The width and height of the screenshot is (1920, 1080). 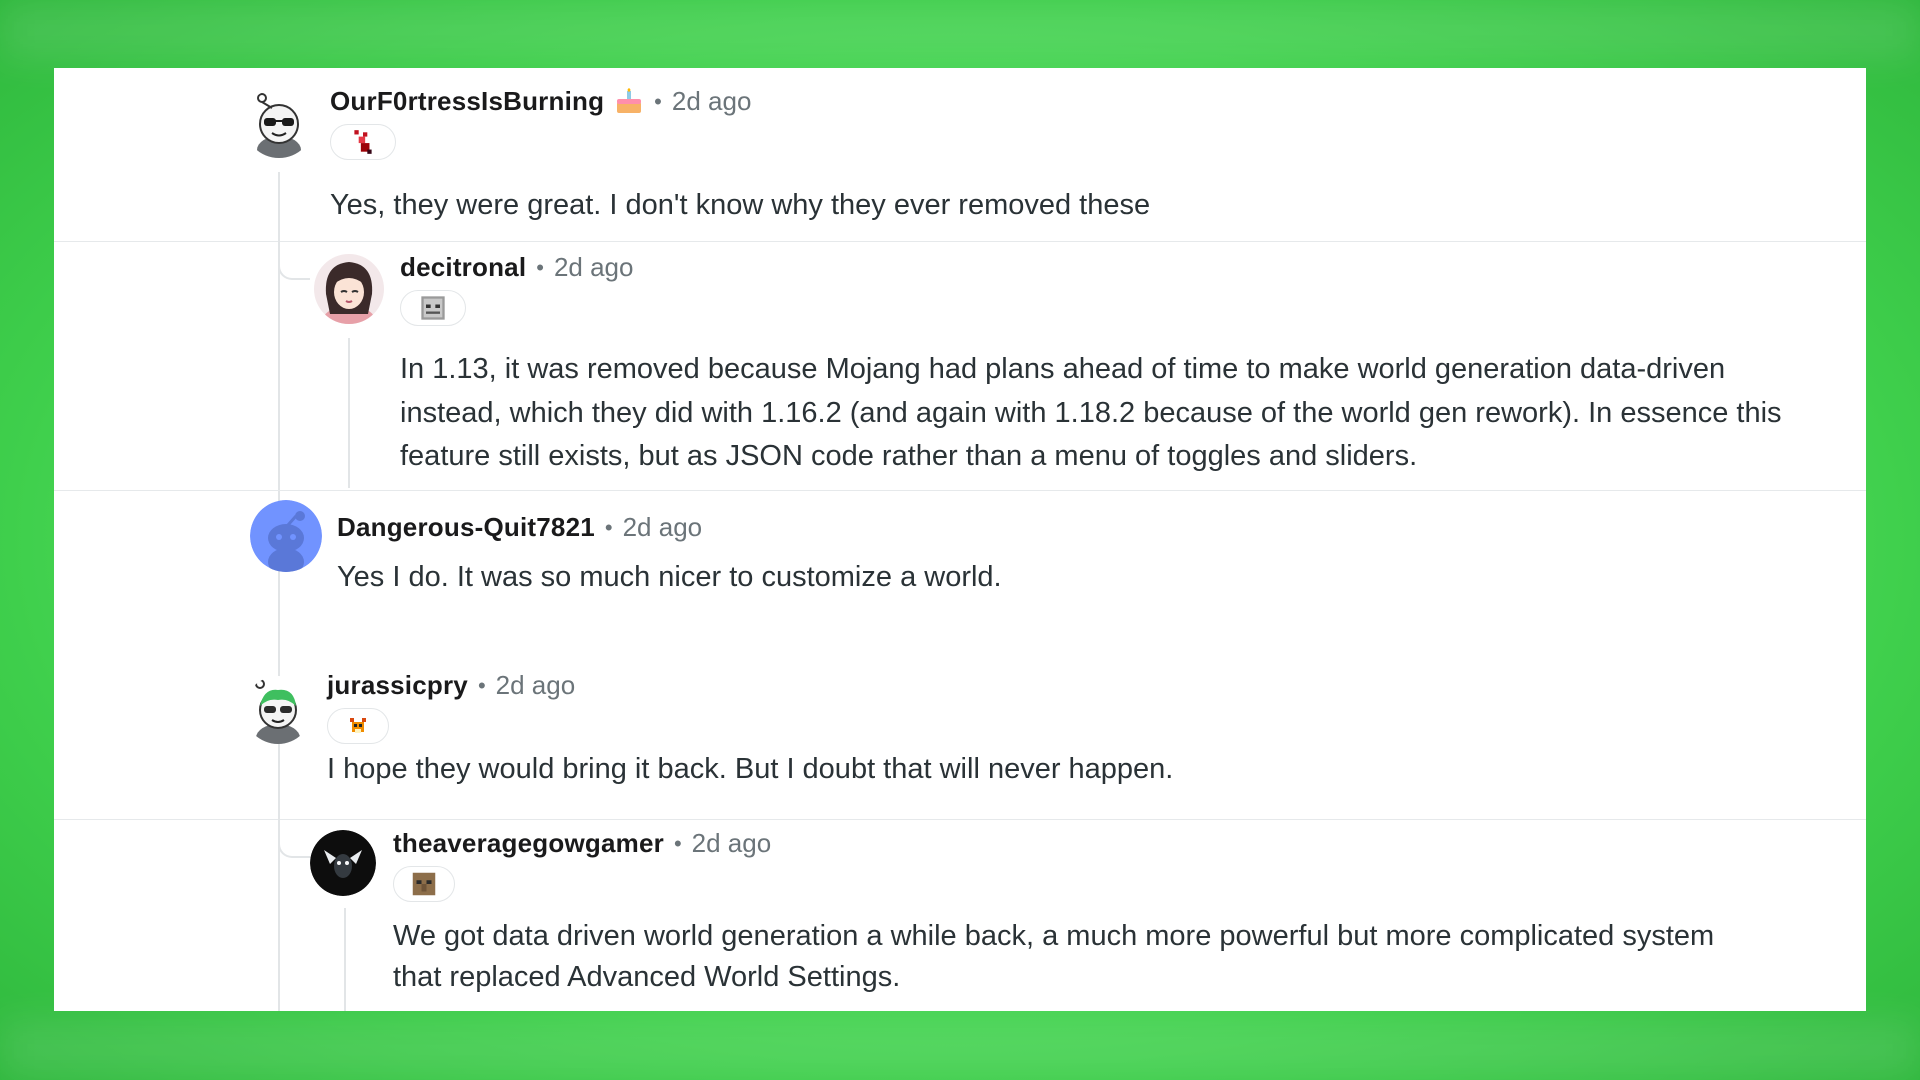 I want to click on comment-meta: decitronal • 2d ago, so click(x=516, y=267).